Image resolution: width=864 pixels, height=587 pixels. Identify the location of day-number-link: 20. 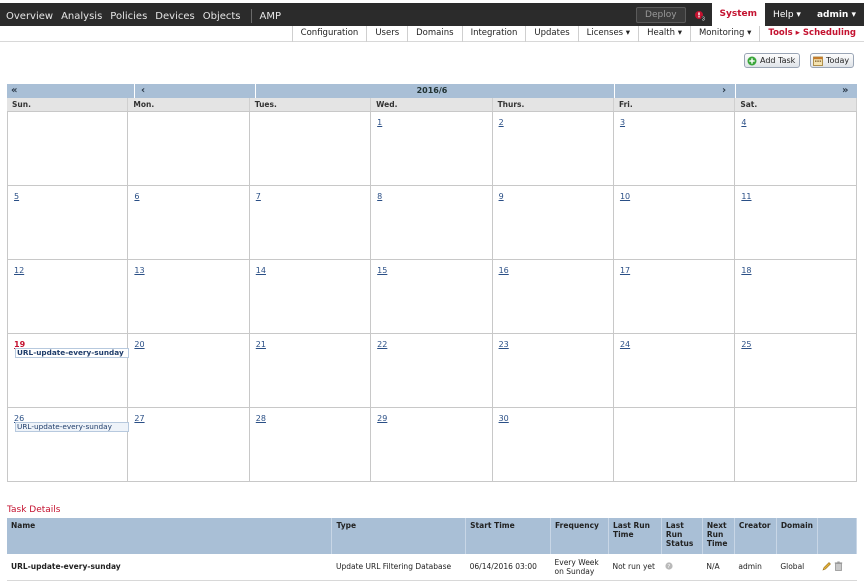
(139, 344).